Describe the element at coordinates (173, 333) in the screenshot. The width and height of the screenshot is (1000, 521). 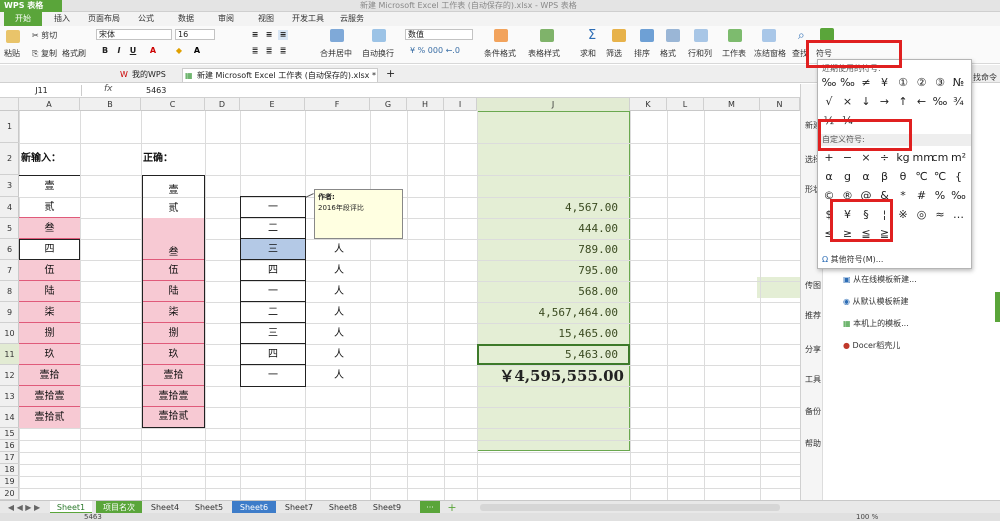
I see `cell-c10: 捌` at that location.